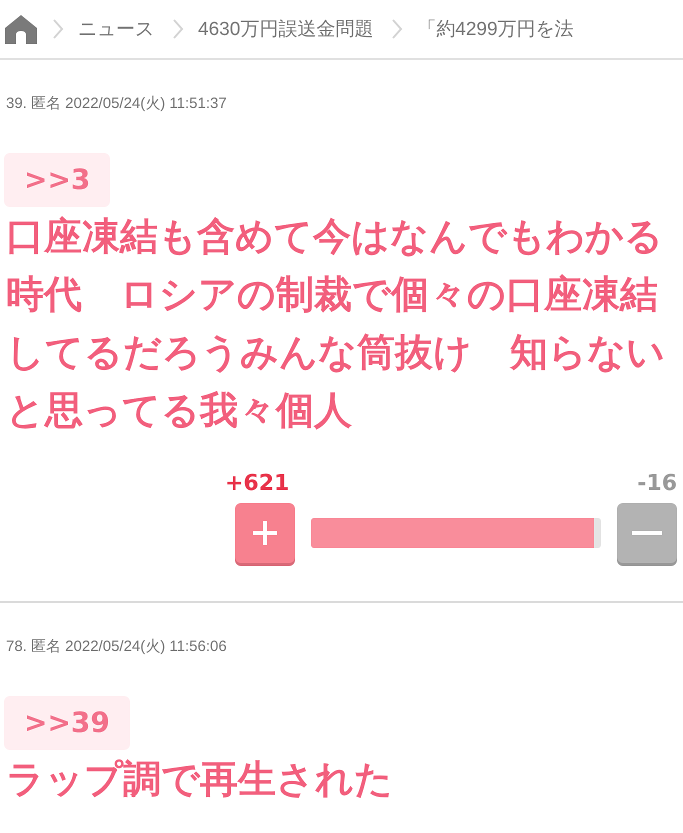 The height and width of the screenshot is (833, 683). Describe the element at coordinates (67, 723) in the screenshot. I see `reply-anchor: >>39` at that location.